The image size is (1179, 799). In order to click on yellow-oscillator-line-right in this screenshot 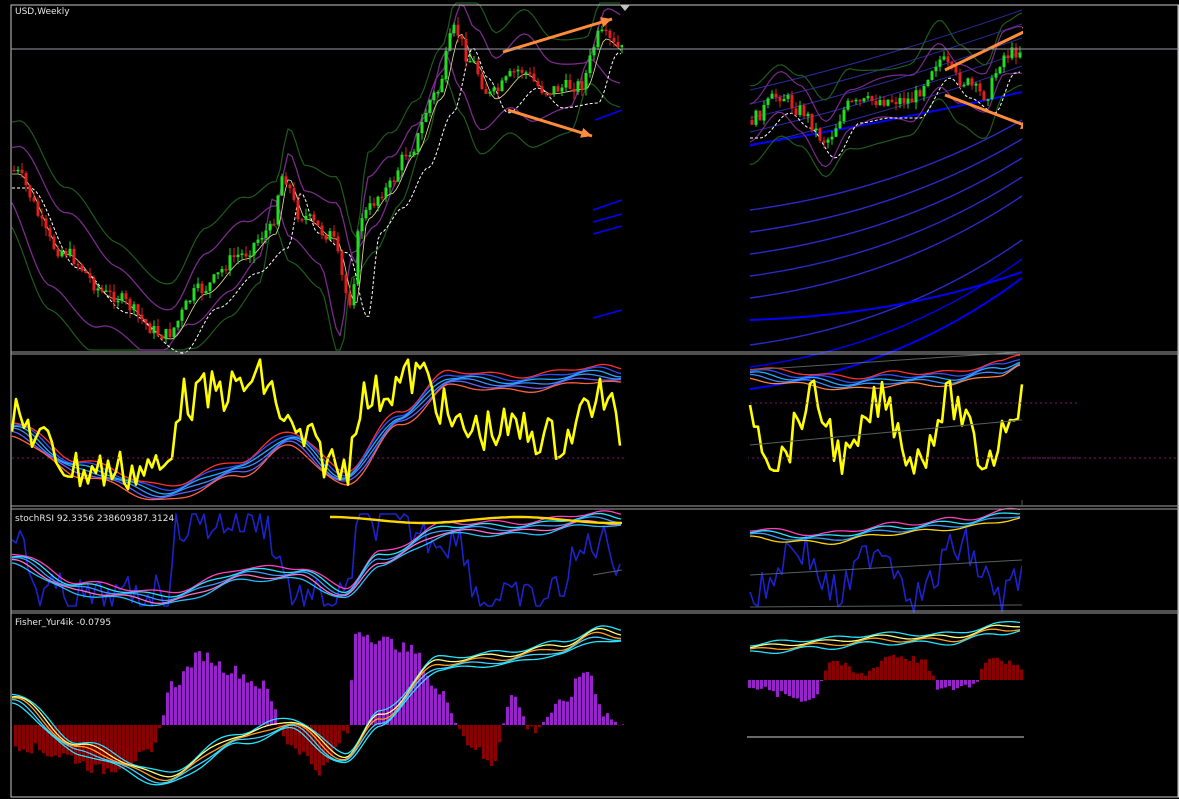, I will do `click(886, 427)`.